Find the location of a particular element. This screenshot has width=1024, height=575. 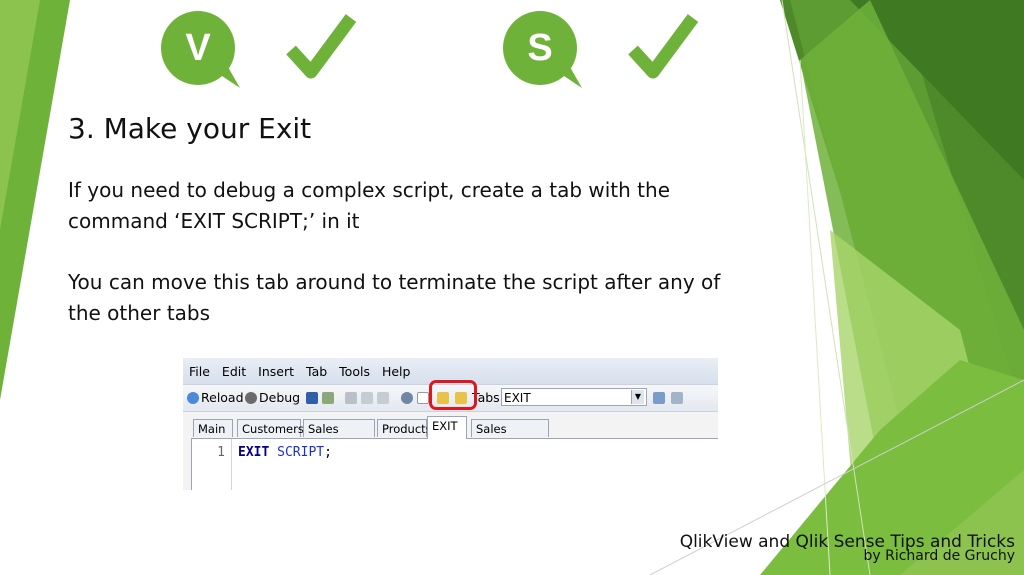

paragraph-line: the other tabs is located at coordinates (139, 313).